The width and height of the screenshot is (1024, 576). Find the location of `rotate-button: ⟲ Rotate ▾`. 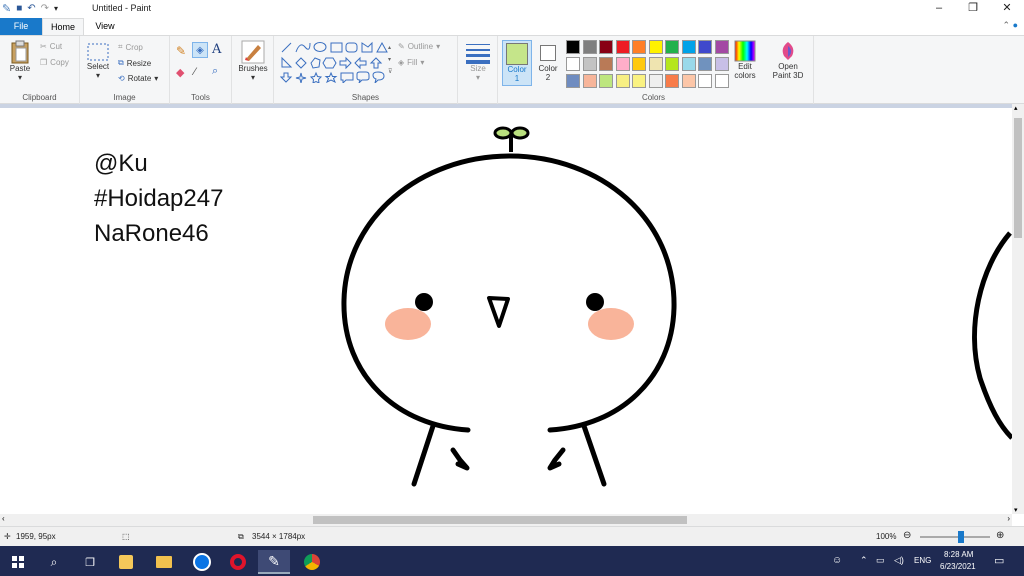

rotate-button: ⟲ Rotate ▾ is located at coordinates (138, 78).